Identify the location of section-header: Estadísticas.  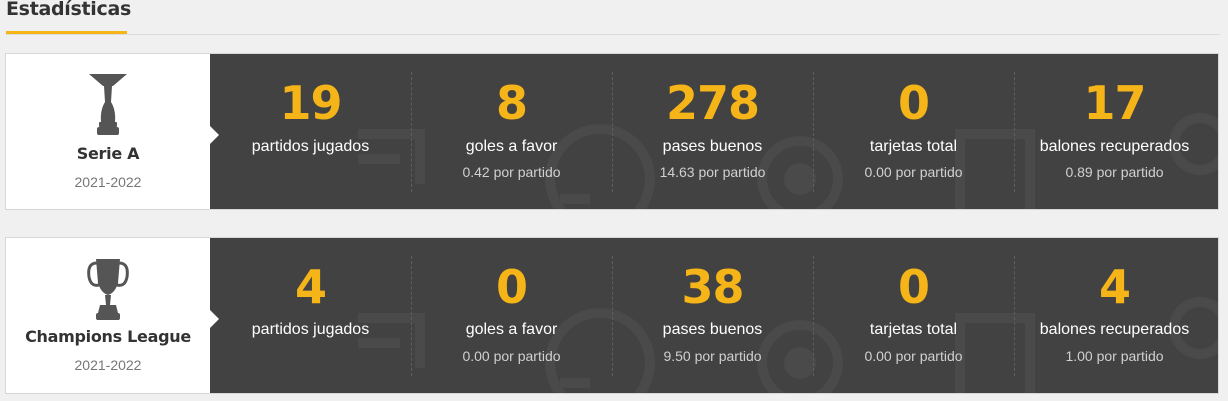
(613, 17).